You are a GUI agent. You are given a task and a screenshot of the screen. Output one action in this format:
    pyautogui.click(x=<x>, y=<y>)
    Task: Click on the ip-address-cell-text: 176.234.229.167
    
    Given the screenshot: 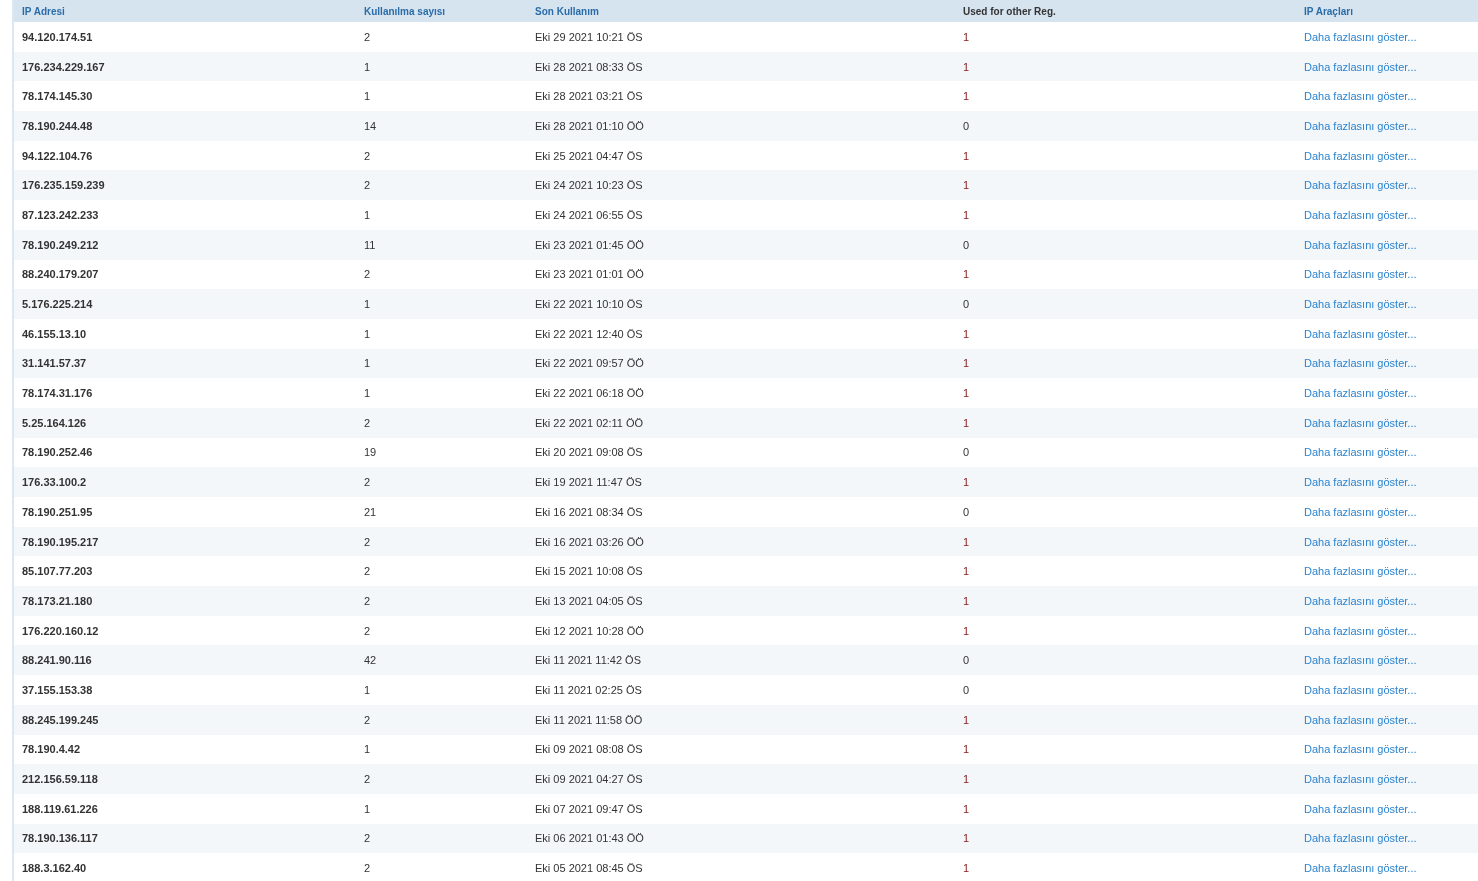 What is the action you would take?
    pyautogui.click(x=63, y=66)
    